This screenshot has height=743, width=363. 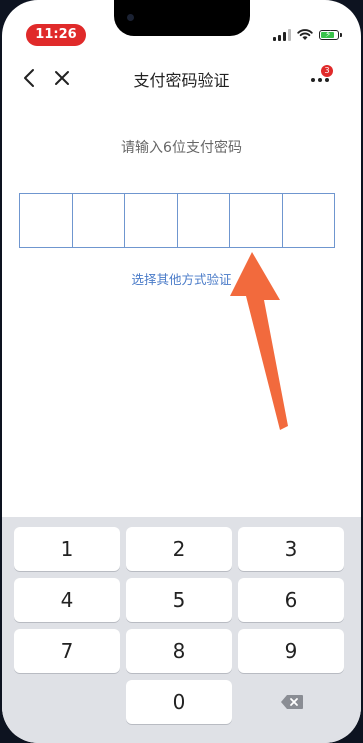 What do you see at coordinates (291, 600) in the screenshot?
I see `key-6: 6` at bounding box center [291, 600].